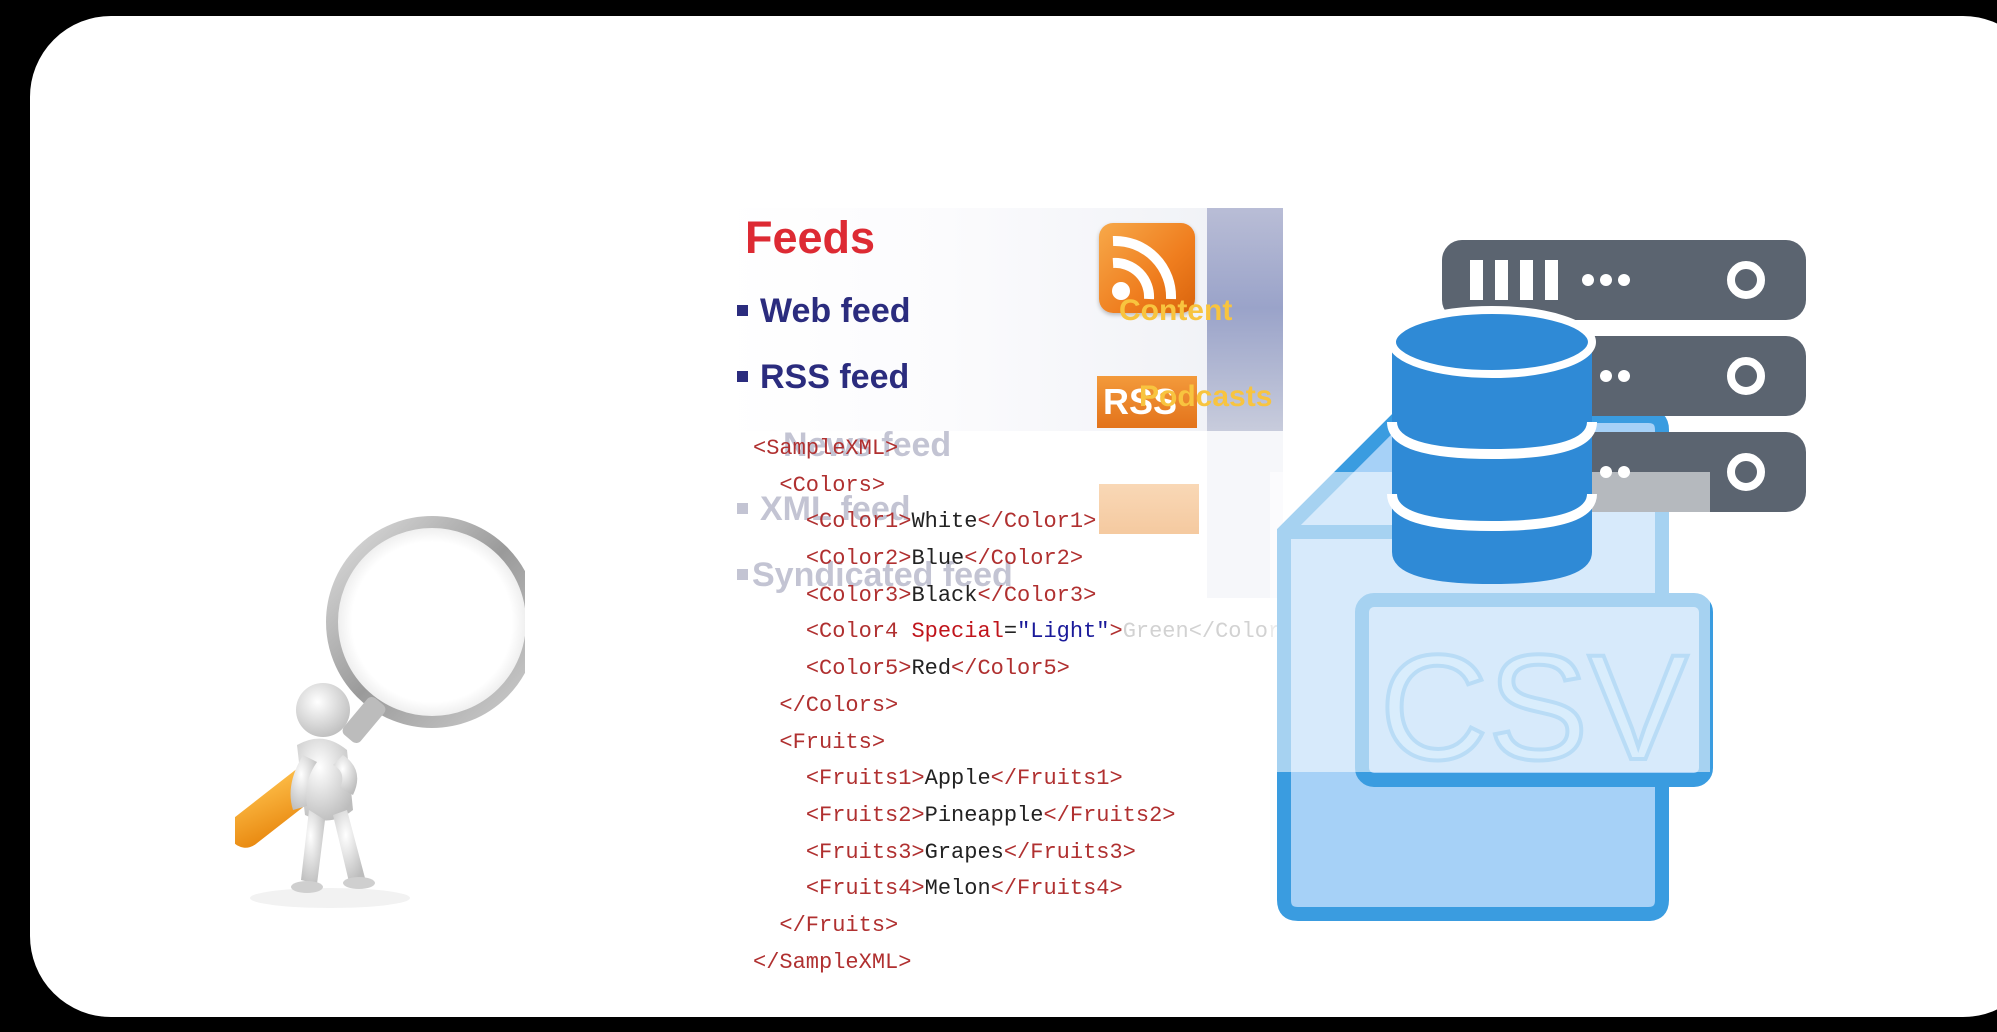 The width and height of the screenshot is (1997, 1032). Describe the element at coordinates (1155, 632) in the screenshot. I see `xml-text: Green` at that location.